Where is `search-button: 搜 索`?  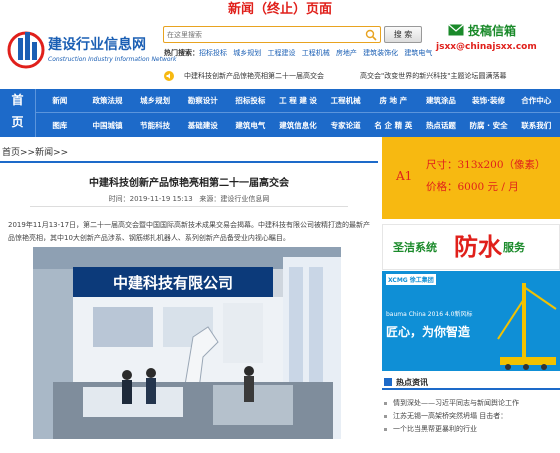
search-button: 搜 索 is located at coordinates (403, 34).